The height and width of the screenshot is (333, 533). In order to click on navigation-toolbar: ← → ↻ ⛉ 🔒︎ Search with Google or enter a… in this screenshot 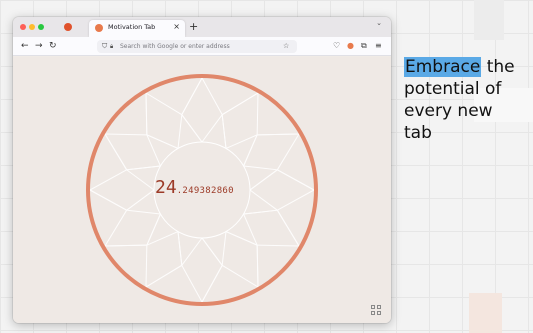, I will do `click(202, 46)`.